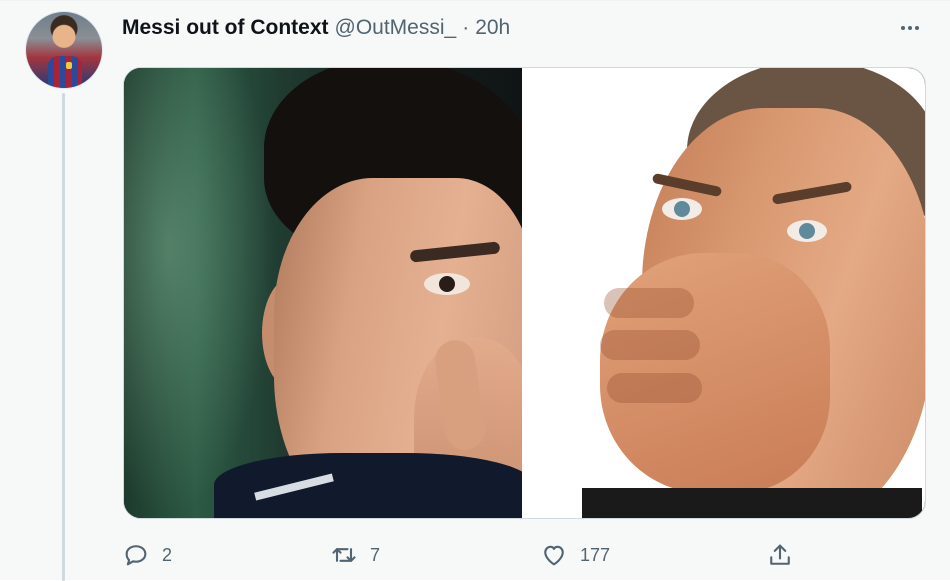 Image resolution: width=950 pixels, height=581 pixels. Describe the element at coordinates (344, 555) in the screenshot. I see `retweet-icon` at that location.